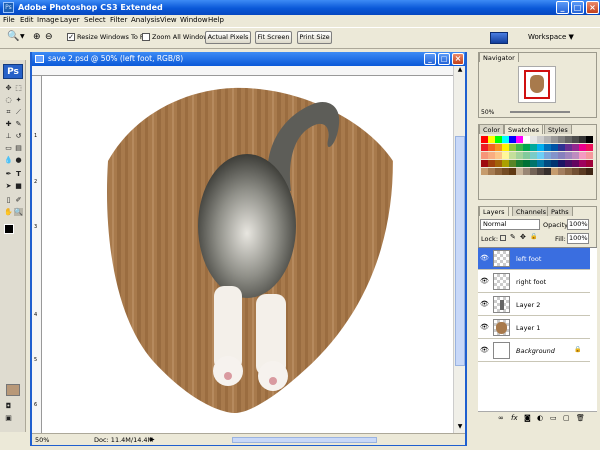 The image size is (600, 450). I want to click on magic-wand-tool-icon: ✦, so click(18, 100).